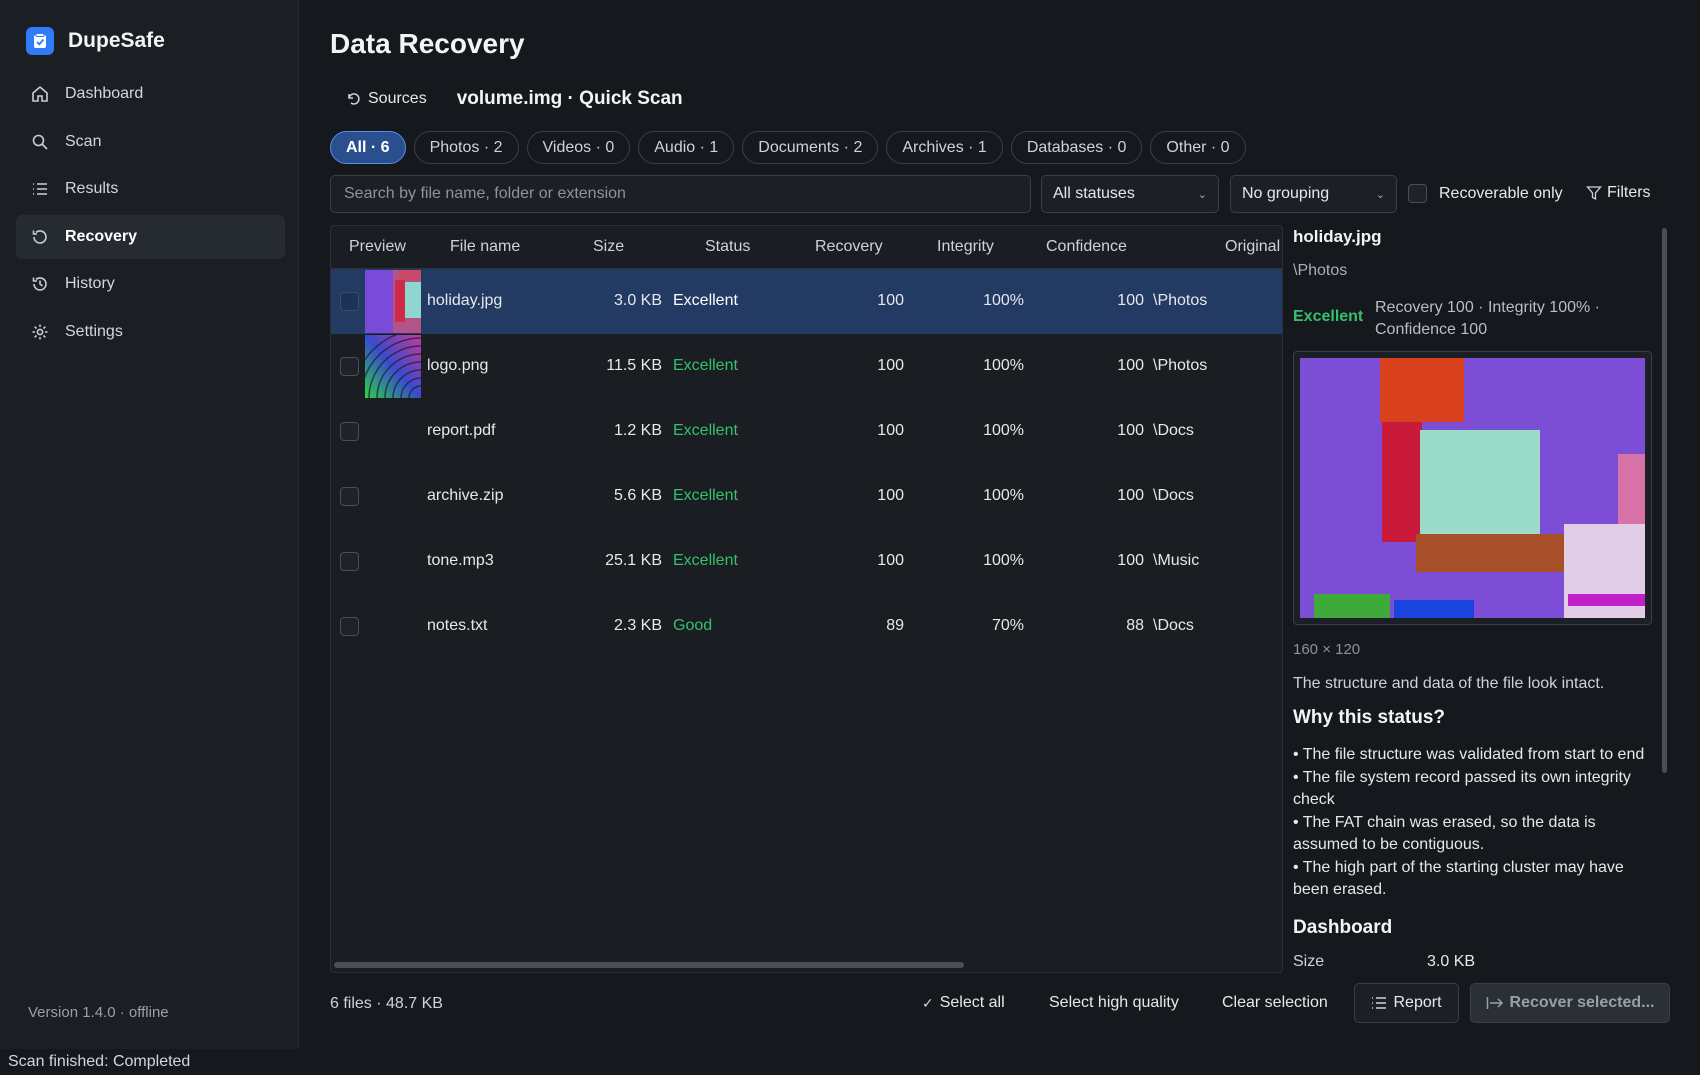 Image resolution: width=1700 pixels, height=1075 pixels. Describe the element at coordinates (637, 625) in the screenshot. I see `file-size: 2.3 KB` at that location.